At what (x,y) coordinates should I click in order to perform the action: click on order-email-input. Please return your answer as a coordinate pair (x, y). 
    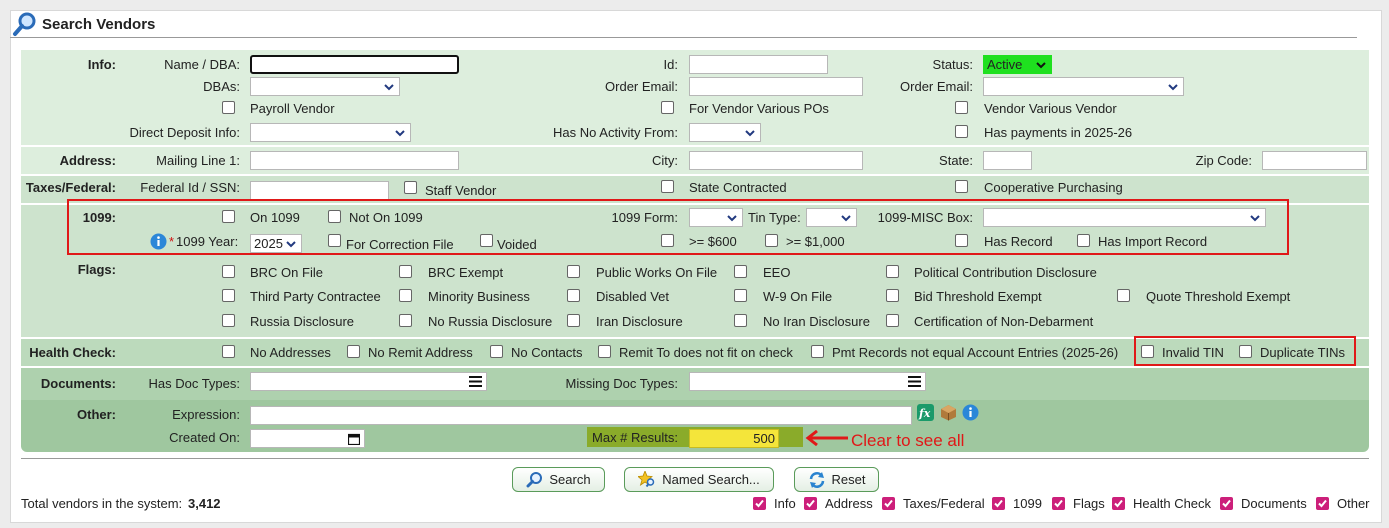
    Looking at the image, I should click on (776, 86).